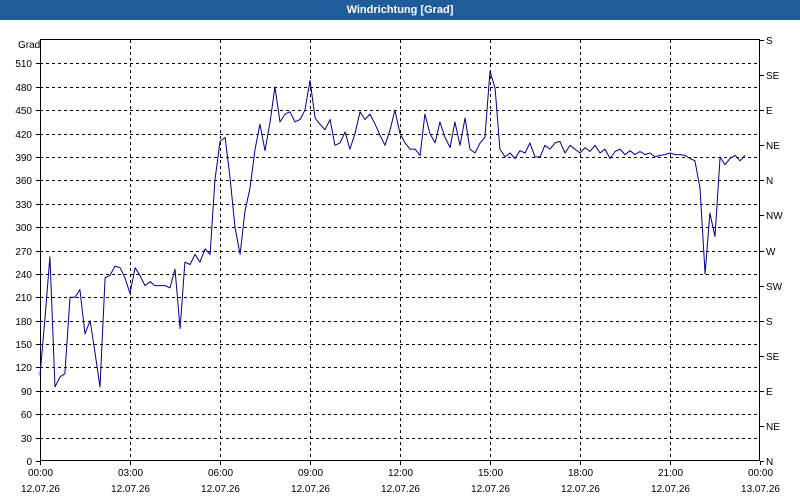 This screenshot has height=500, width=800. I want to click on x-tick-time: 21:00, so click(670, 473).